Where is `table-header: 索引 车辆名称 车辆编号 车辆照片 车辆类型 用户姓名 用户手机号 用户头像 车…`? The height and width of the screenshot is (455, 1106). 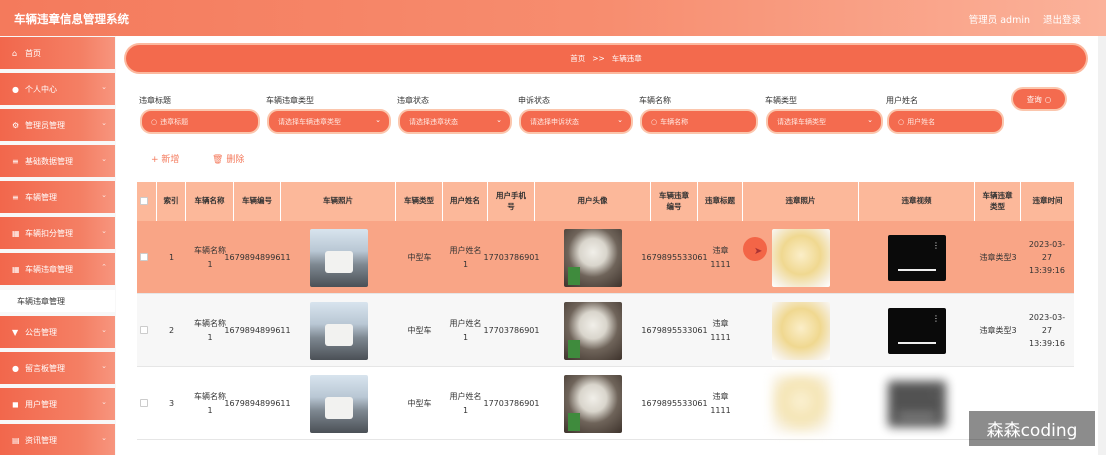 table-header: 索引 车辆名称 车辆编号 车辆照片 车辆类型 用户姓名 用户手机号 用户头像 车… is located at coordinates (605, 201).